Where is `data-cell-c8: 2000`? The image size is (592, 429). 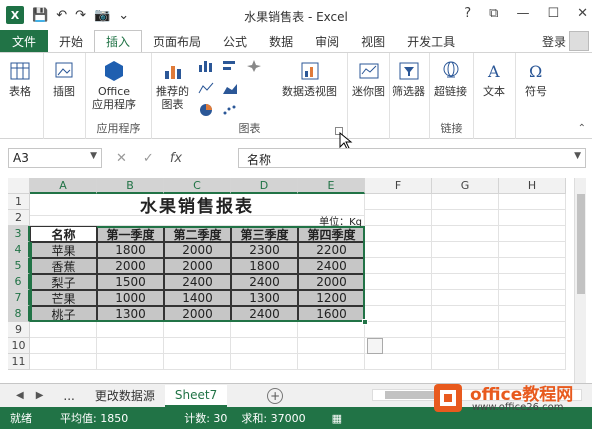
data-cell-c8: 2000 is located at coordinates (197, 314).